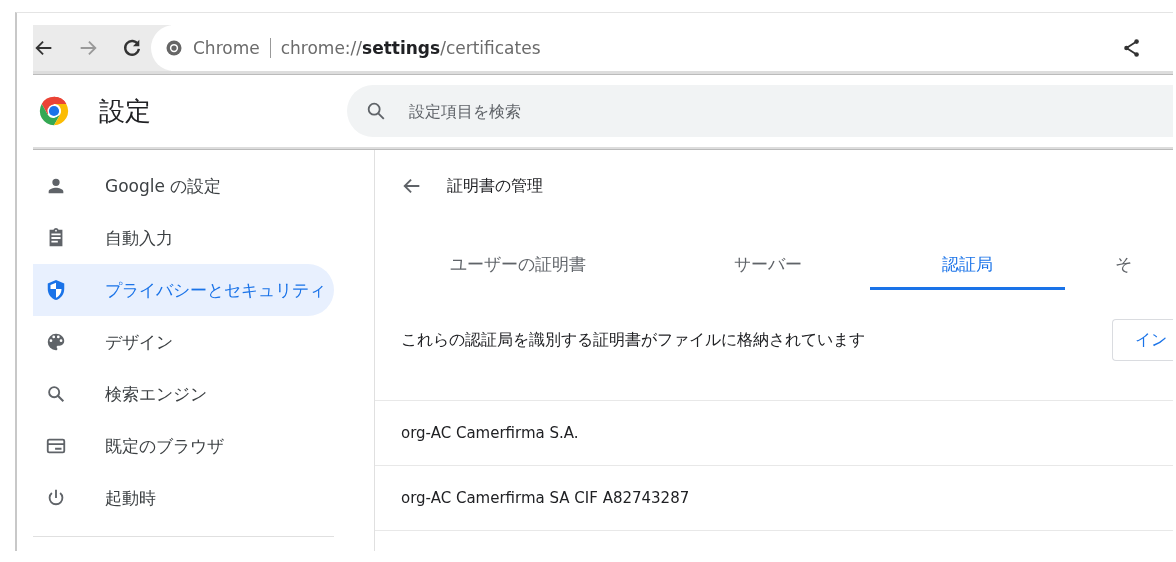 The width and height of the screenshot is (1176, 562). What do you see at coordinates (967, 266) in the screenshot?
I see `tab: 認証局` at bounding box center [967, 266].